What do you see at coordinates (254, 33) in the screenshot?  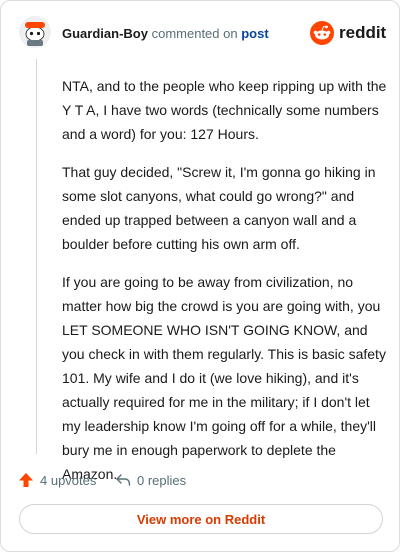 I see `post-link: post` at bounding box center [254, 33].